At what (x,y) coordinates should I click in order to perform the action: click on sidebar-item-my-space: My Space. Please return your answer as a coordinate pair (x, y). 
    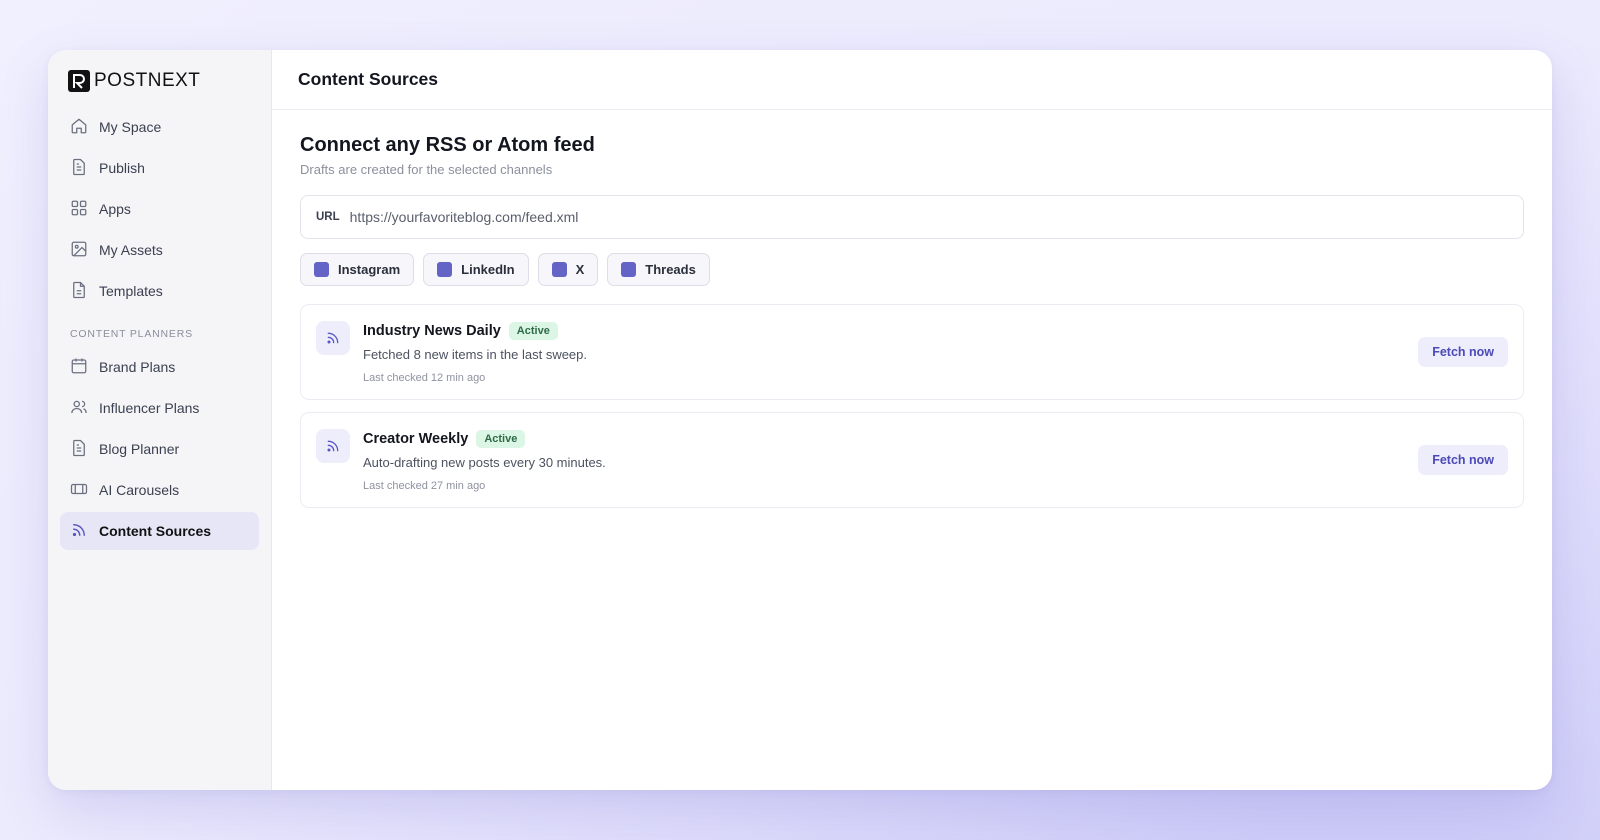
    Looking at the image, I should click on (159, 127).